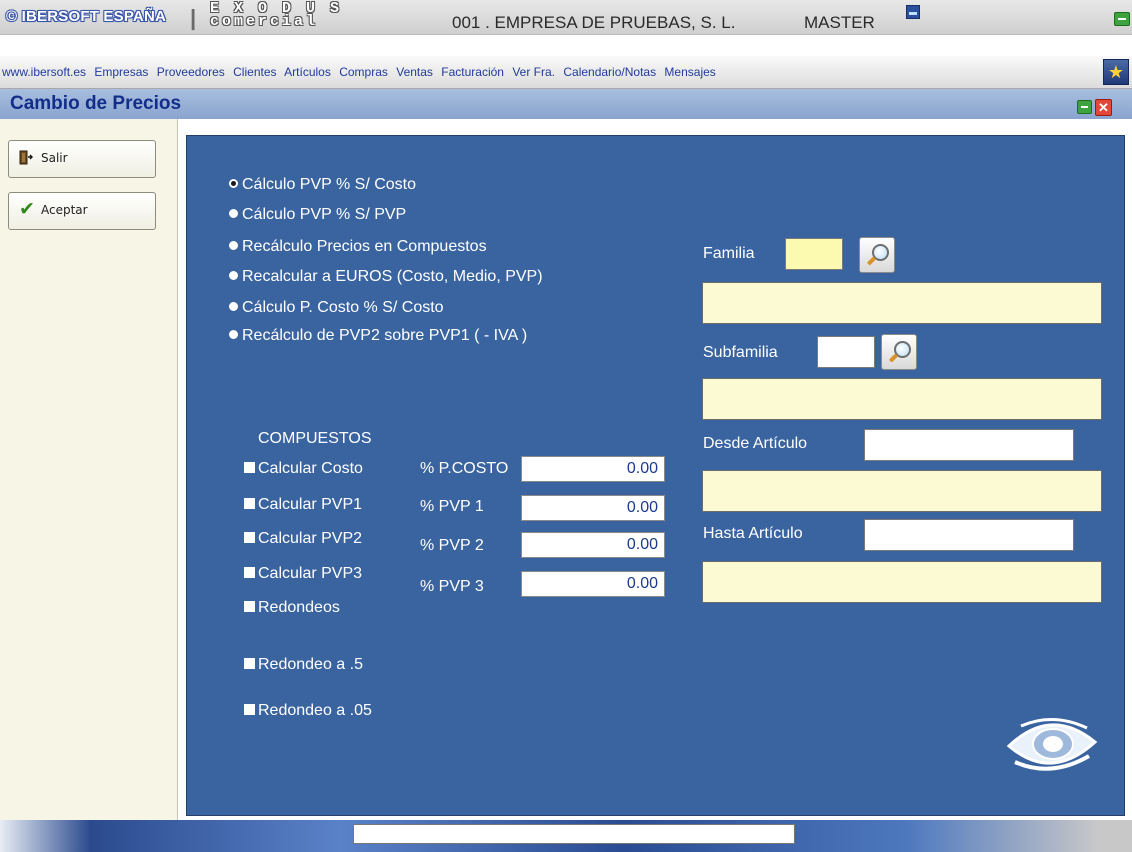 Image resolution: width=1132 pixels, height=852 pixels. Describe the element at coordinates (593, 508) in the screenshot. I see `pct-pvp1-input: 0.00` at that location.